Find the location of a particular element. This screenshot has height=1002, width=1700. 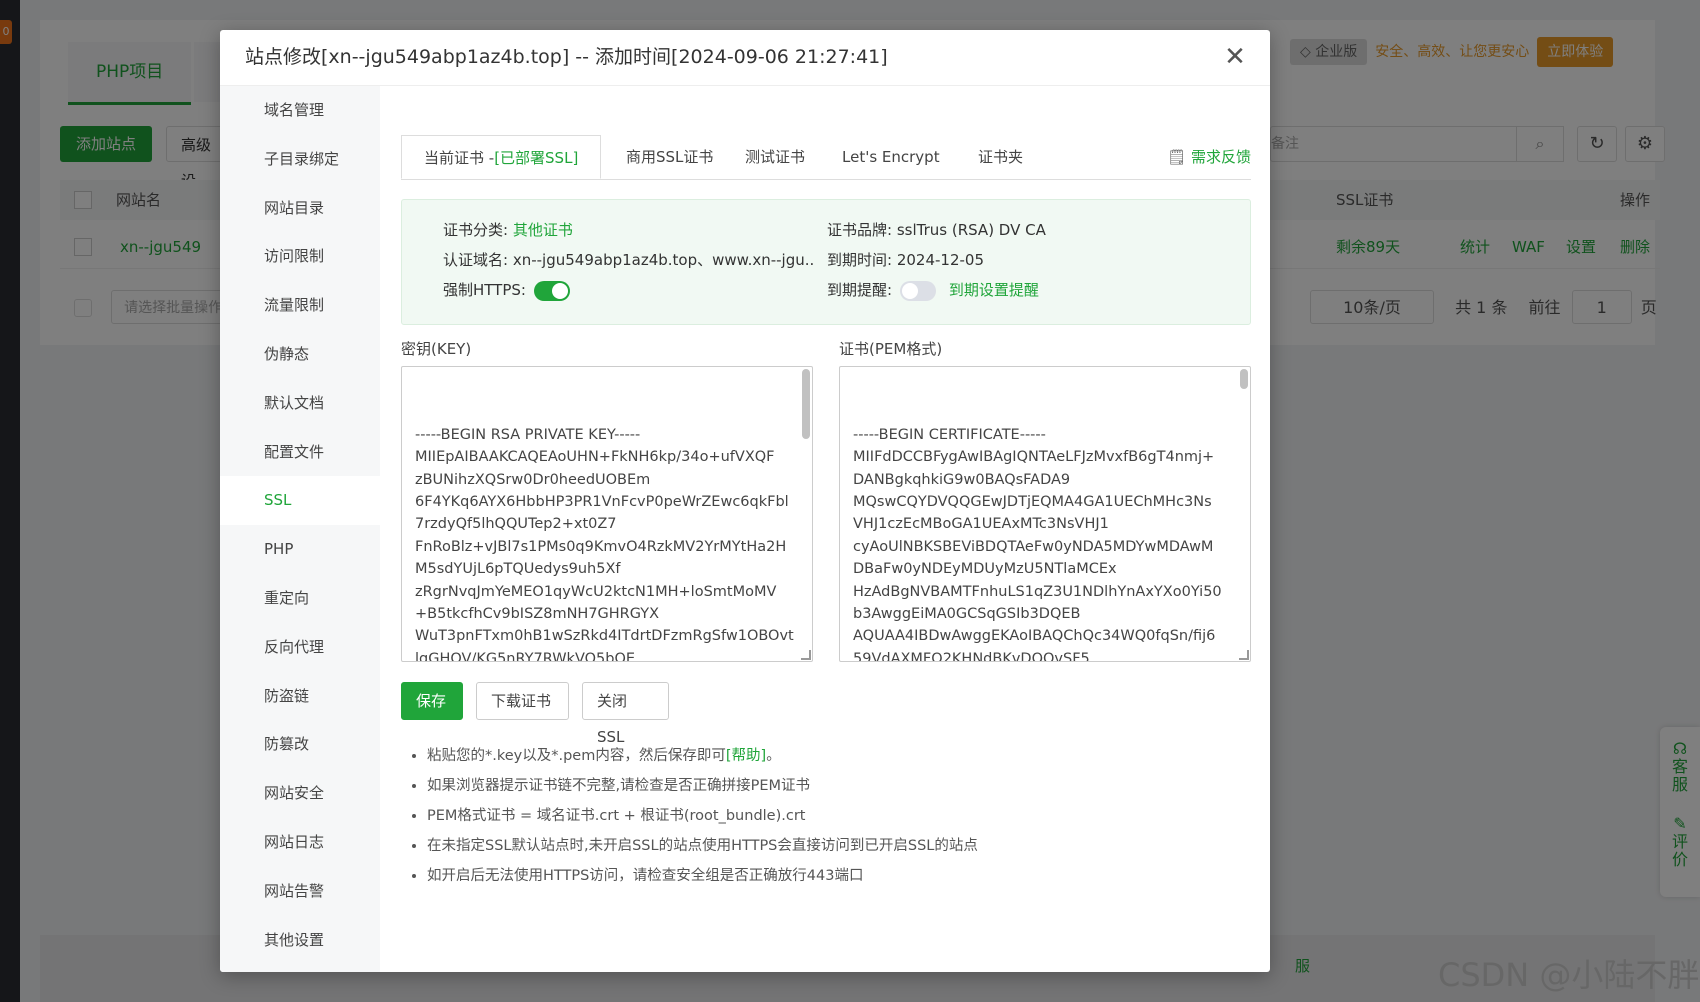

expire-remind-toggle is located at coordinates (918, 290).